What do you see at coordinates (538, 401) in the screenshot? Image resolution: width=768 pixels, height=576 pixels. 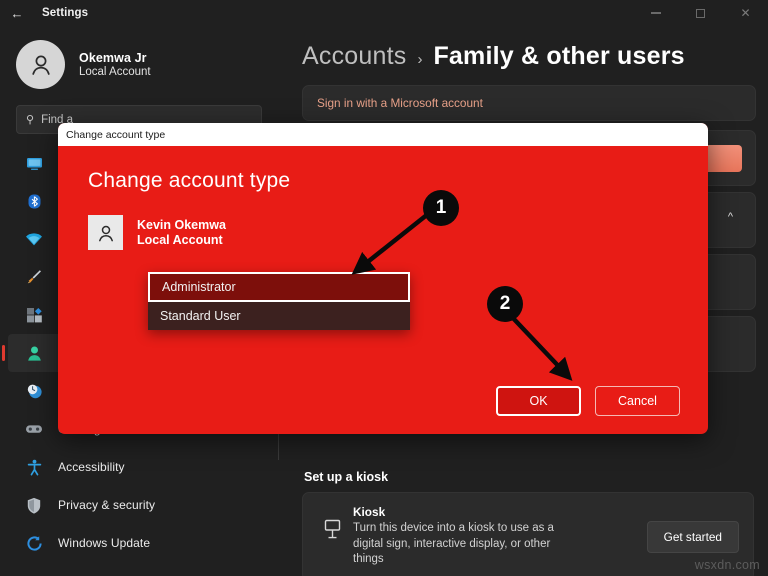 I see `ok-button: OK` at bounding box center [538, 401].